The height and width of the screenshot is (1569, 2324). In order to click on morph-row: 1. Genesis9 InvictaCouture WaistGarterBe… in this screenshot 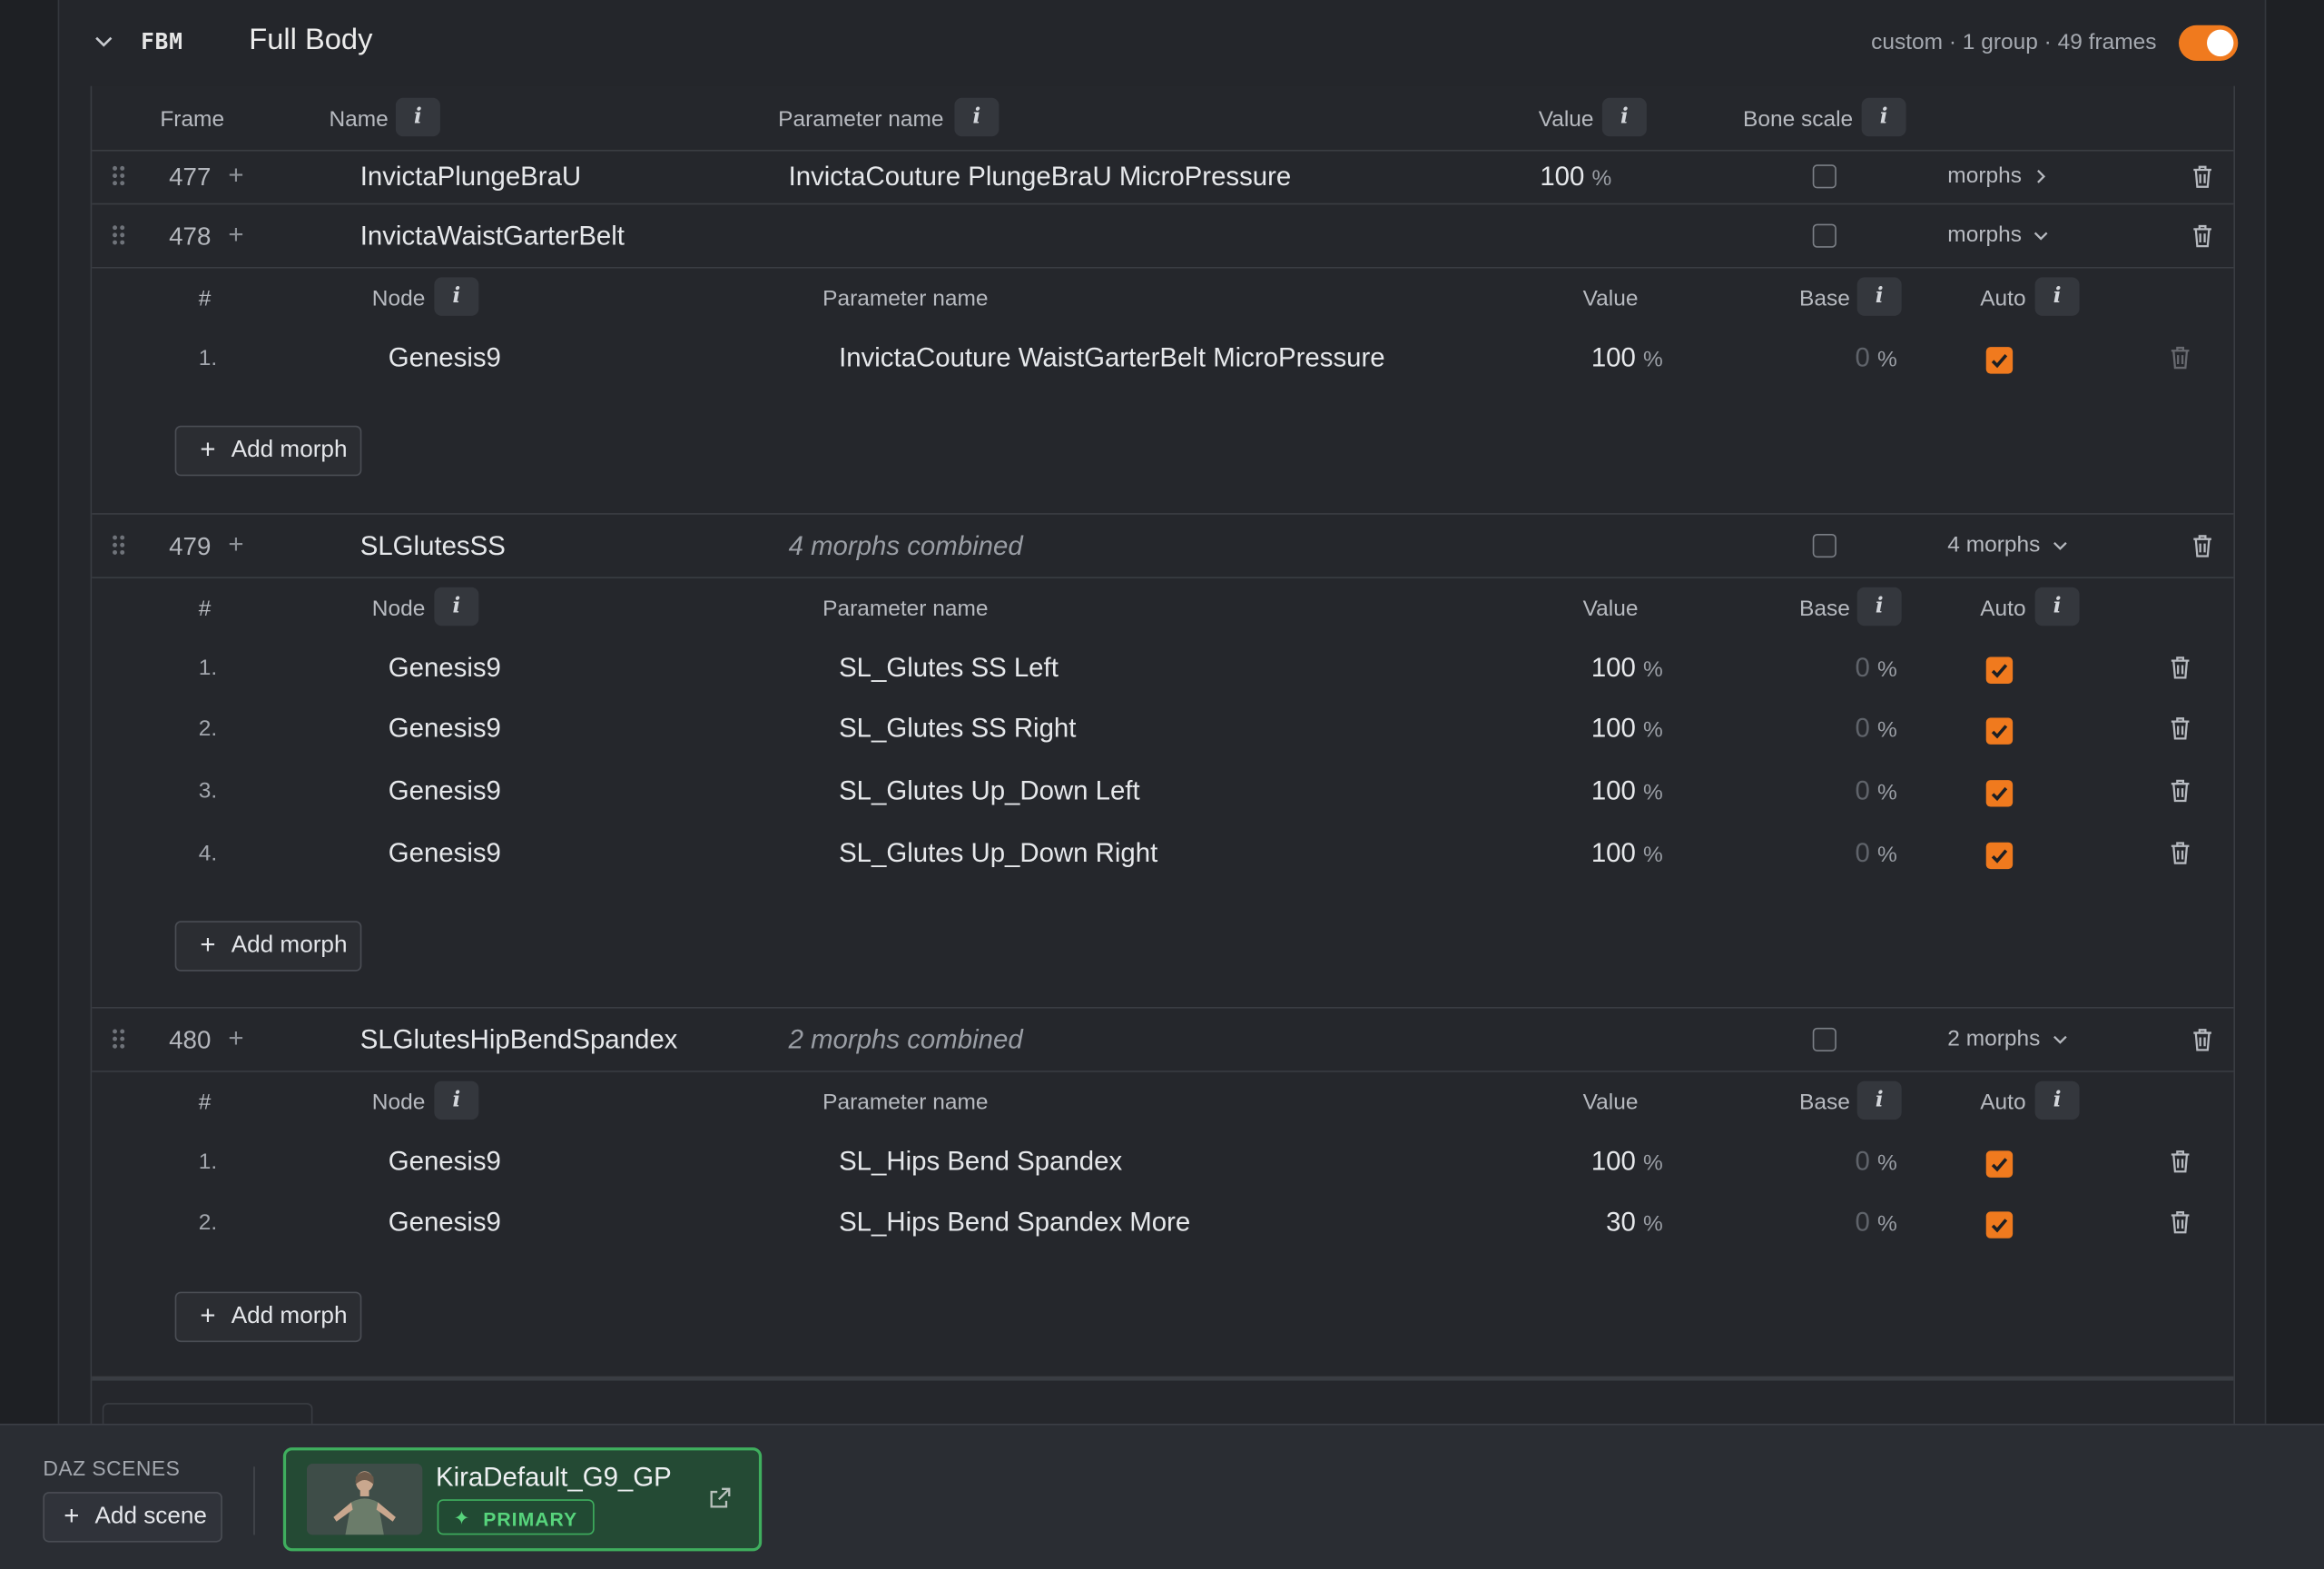, I will do `click(1162, 359)`.